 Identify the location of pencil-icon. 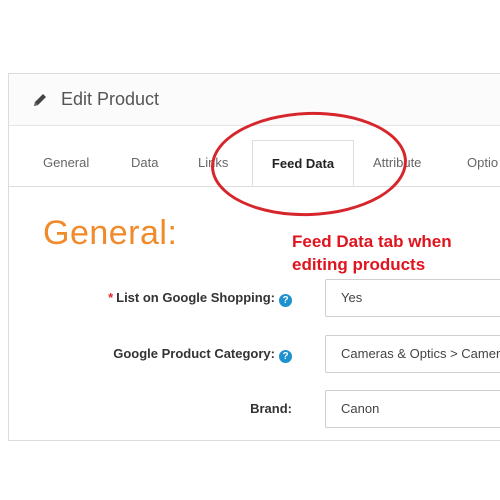
(40, 100).